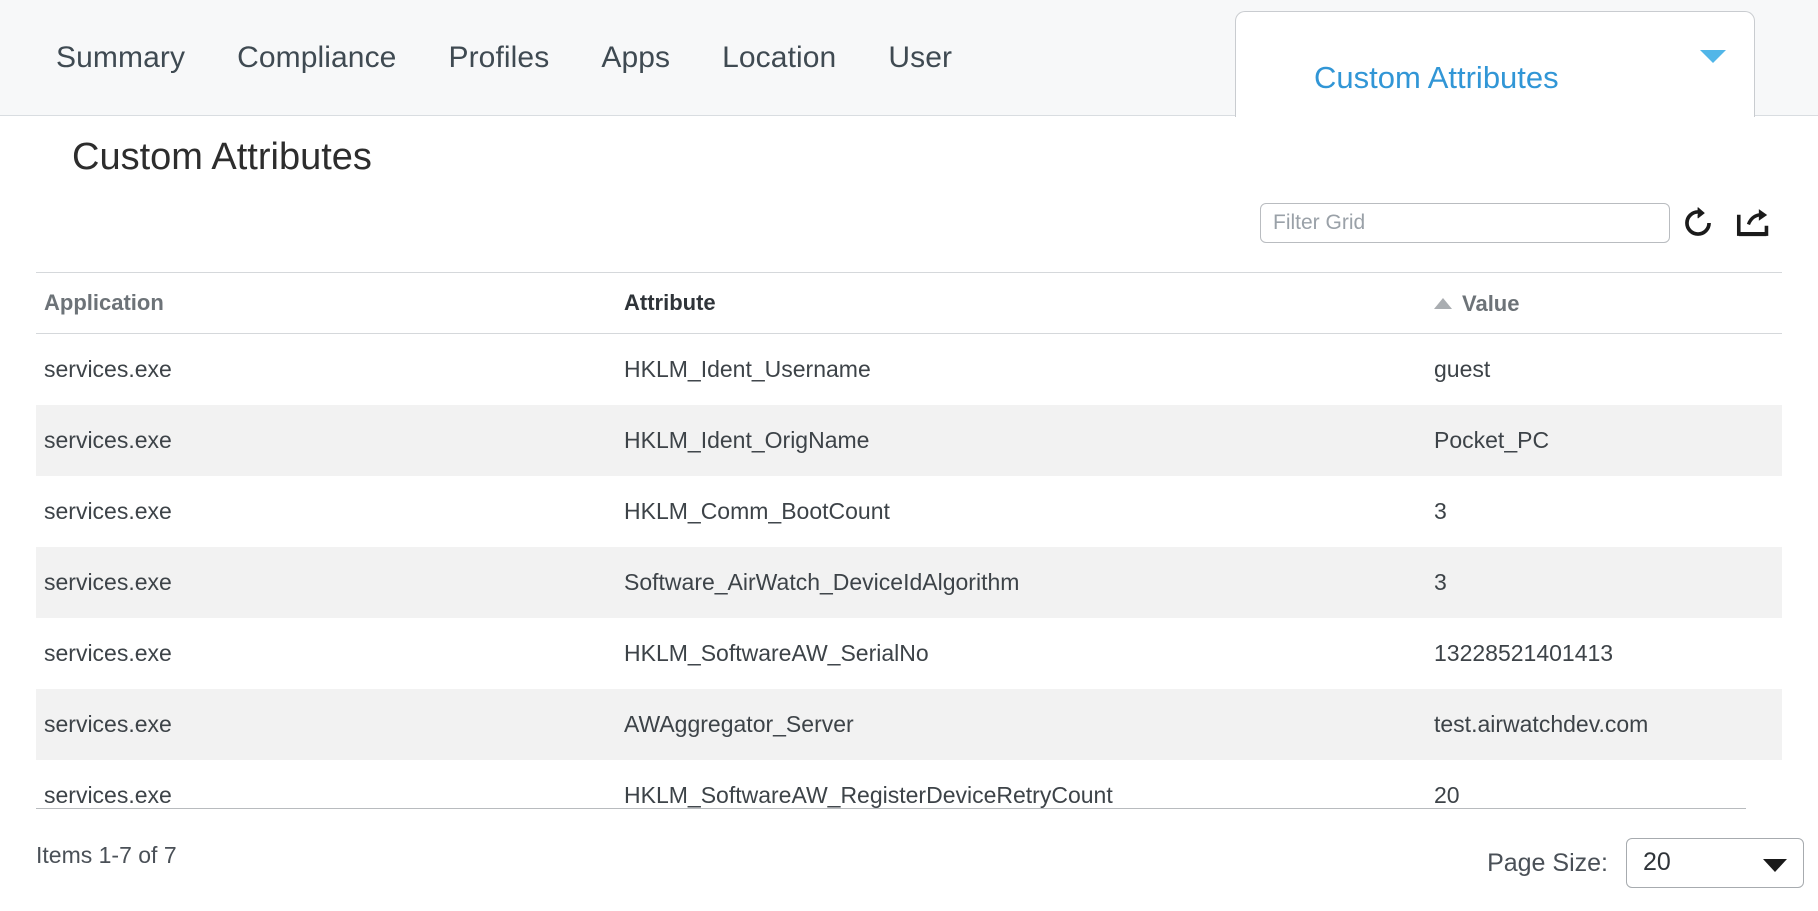  What do you see at coordinates (1021, 582) in the screenshot?
I see `cell-attribute: Software_AirWatch_DeviceIdAlgorithm` at bounding box center [1021, 582].